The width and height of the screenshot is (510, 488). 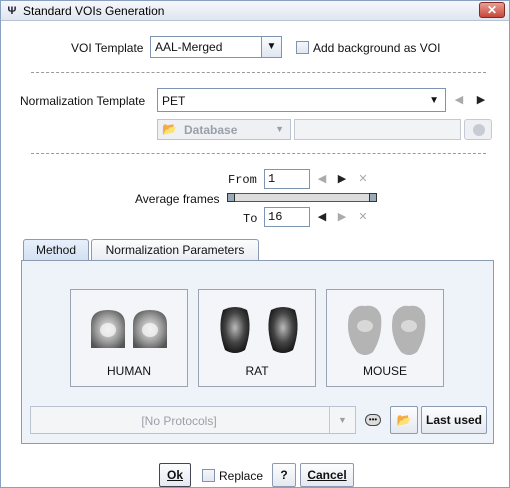 I want to click on increment-from-icon: ▶, so click(x=342, y=178).